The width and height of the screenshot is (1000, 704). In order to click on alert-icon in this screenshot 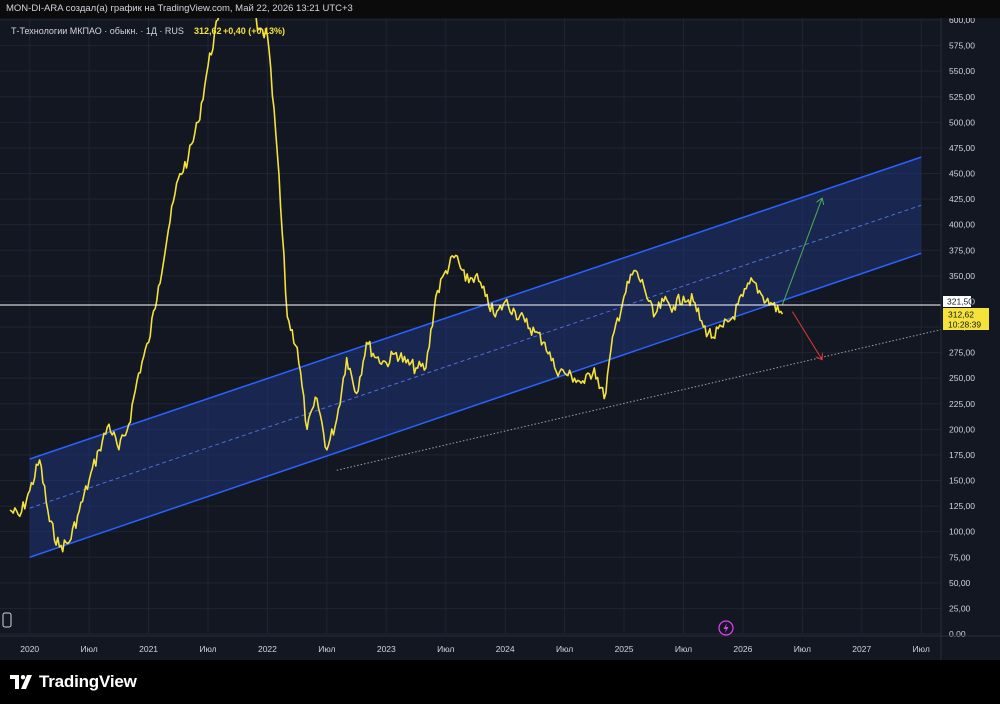, I will do `click(726, 628)`.